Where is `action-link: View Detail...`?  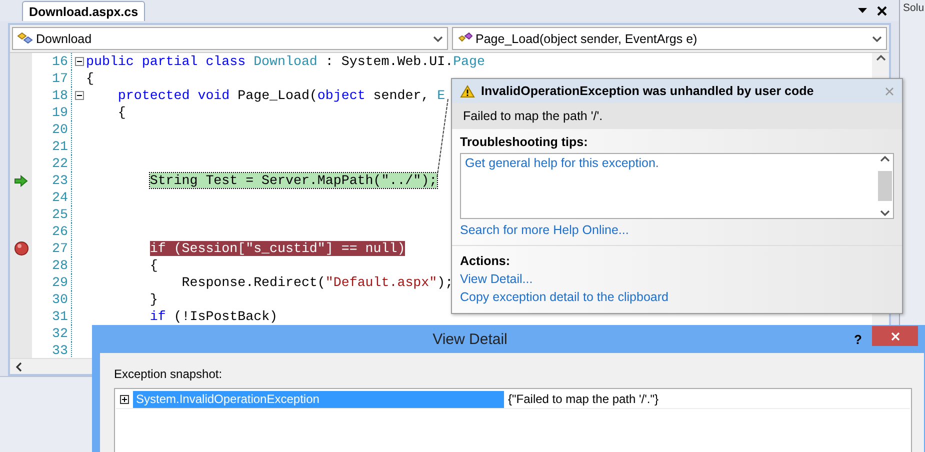 action-link: View Detail... is located at coordinates (496, 279).